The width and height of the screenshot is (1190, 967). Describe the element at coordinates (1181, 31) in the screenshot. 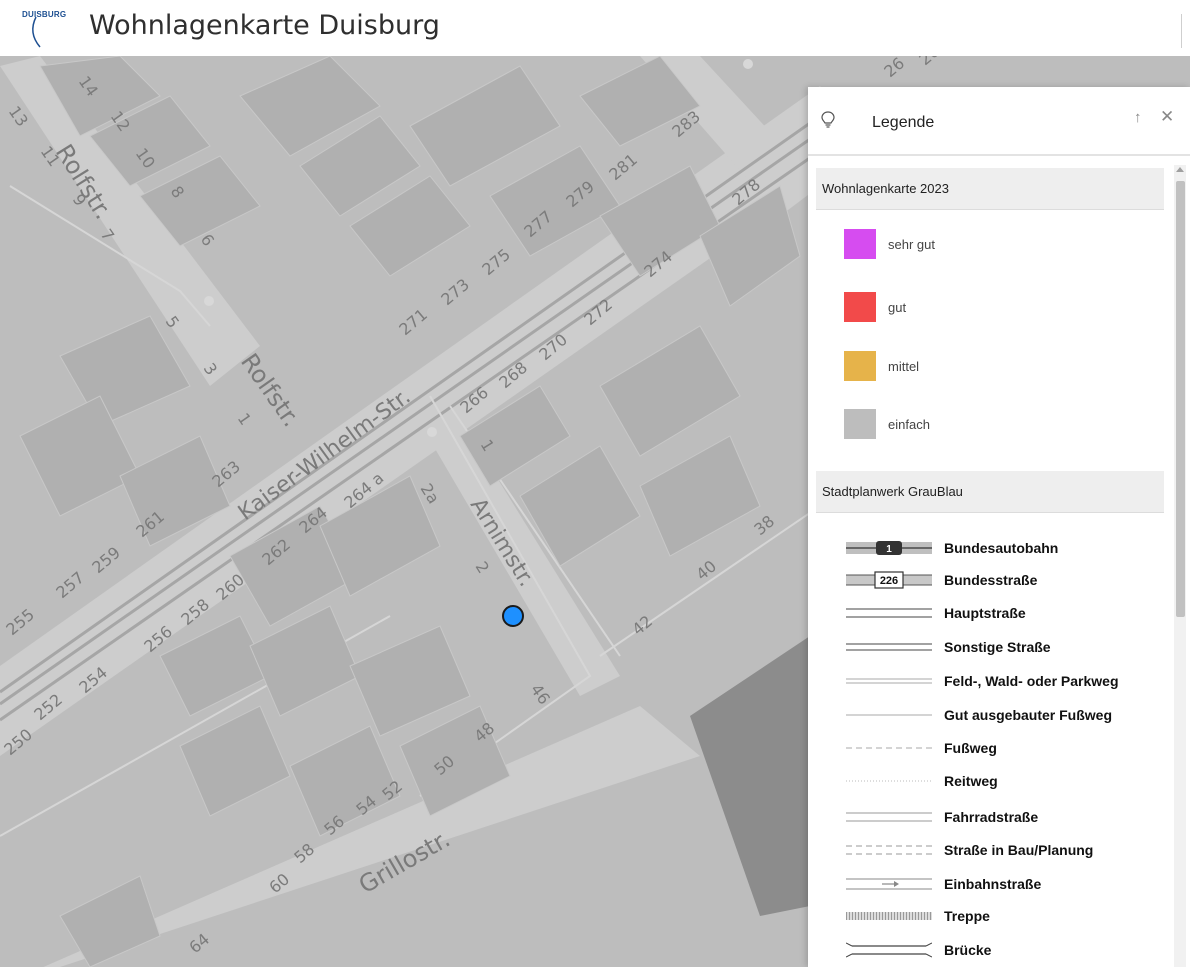

I see `header-divider` at that location.